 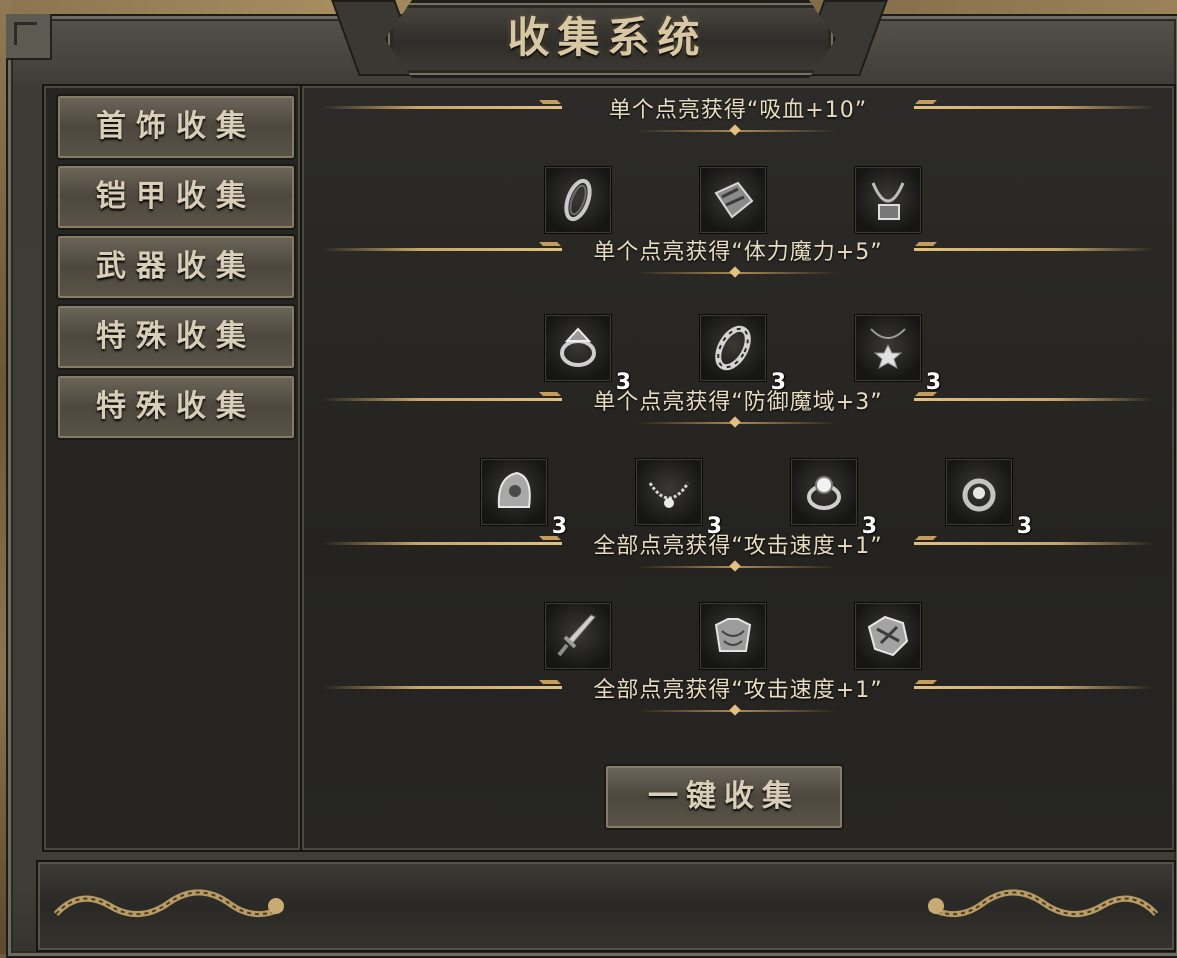 I want to click on reward-label: 单个点亮获得“防御魔域+3”, so click(x=738, y=402).